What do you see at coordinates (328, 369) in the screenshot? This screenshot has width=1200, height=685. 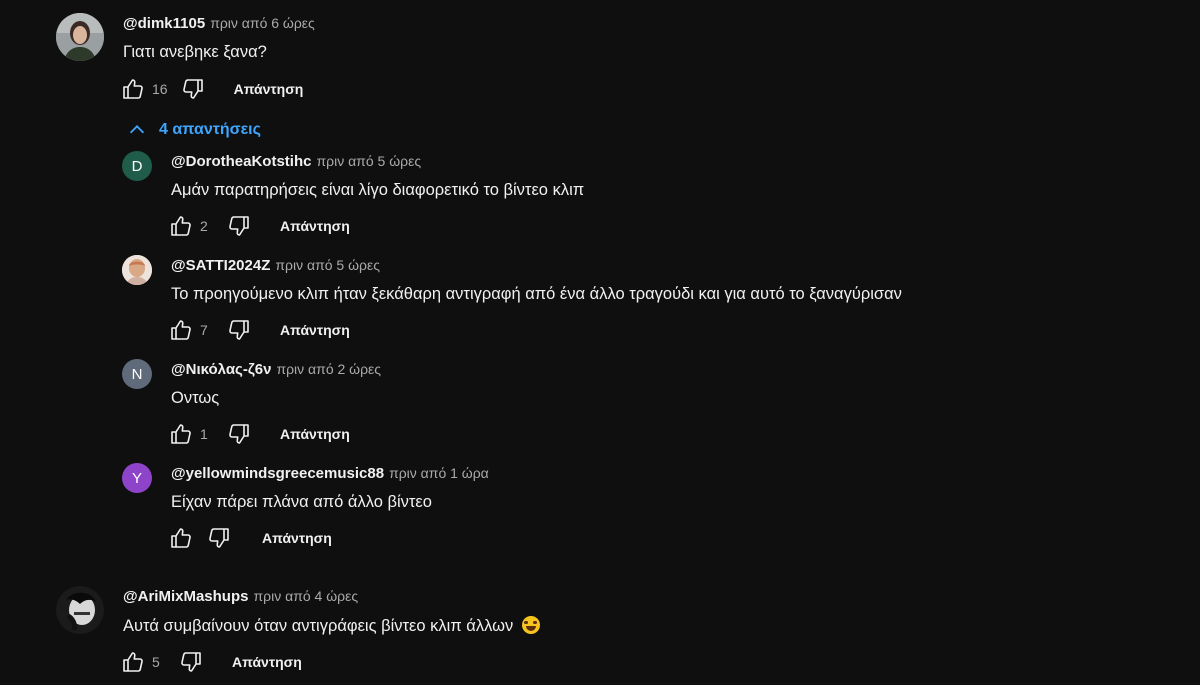 I see `reply-time: πριν από 2 ώρες` at bounding box center [328, 369].